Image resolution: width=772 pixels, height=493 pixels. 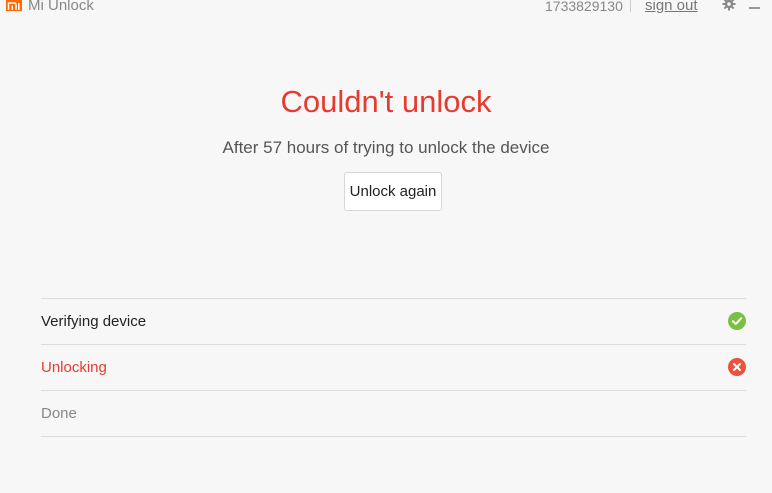 I want to click on title-bar: Mi Unlock 1733829130 sign out, so click(x=386, y=8).